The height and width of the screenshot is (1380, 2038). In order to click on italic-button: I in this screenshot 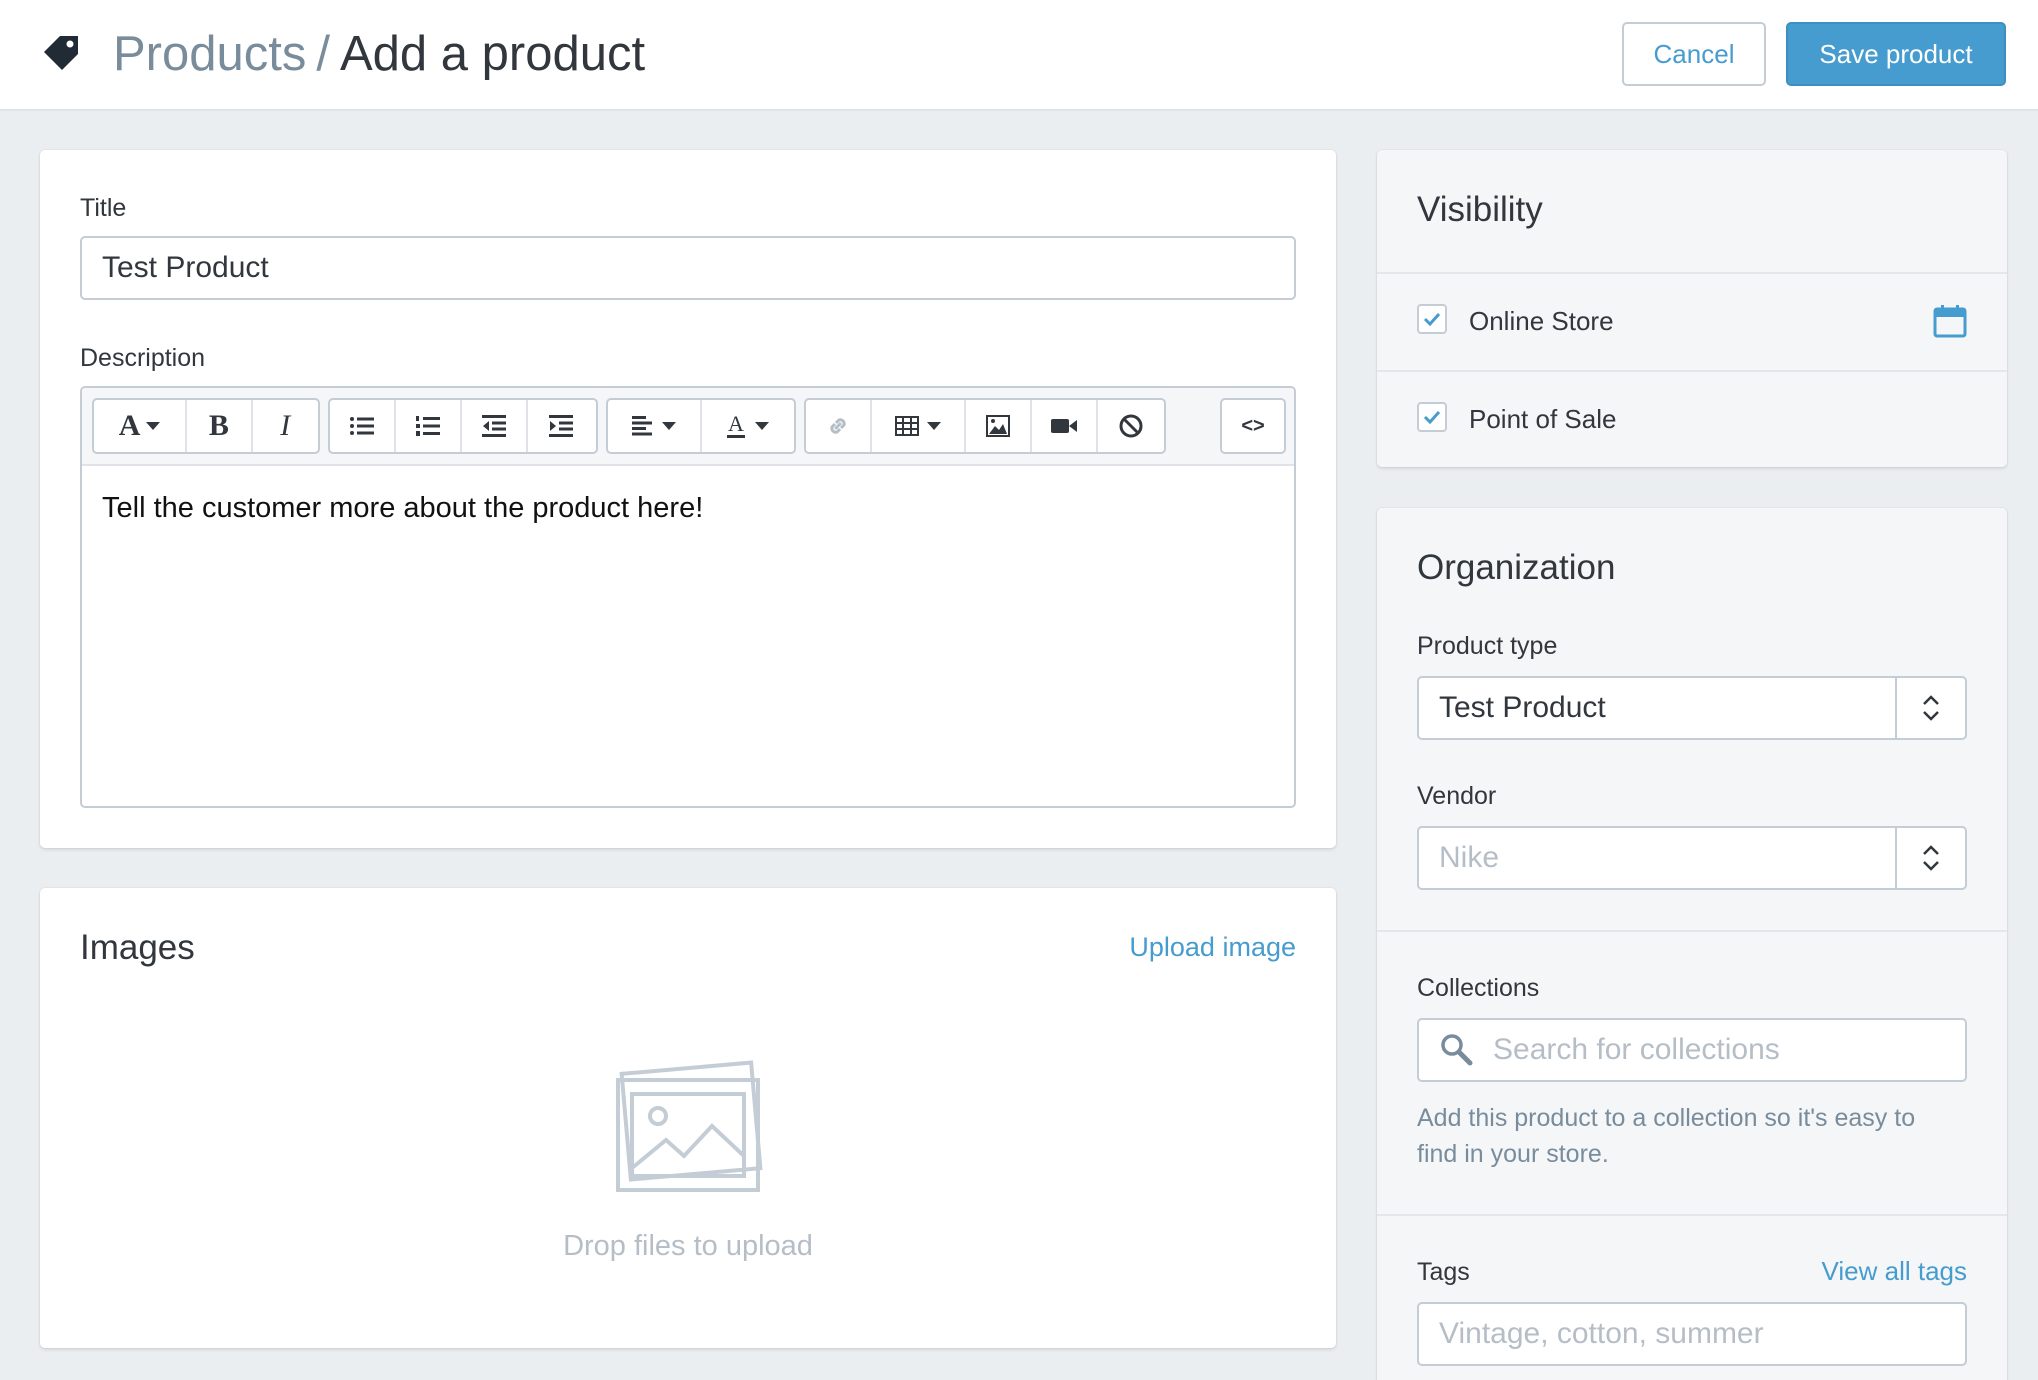, I will do `click(285, 426)`.